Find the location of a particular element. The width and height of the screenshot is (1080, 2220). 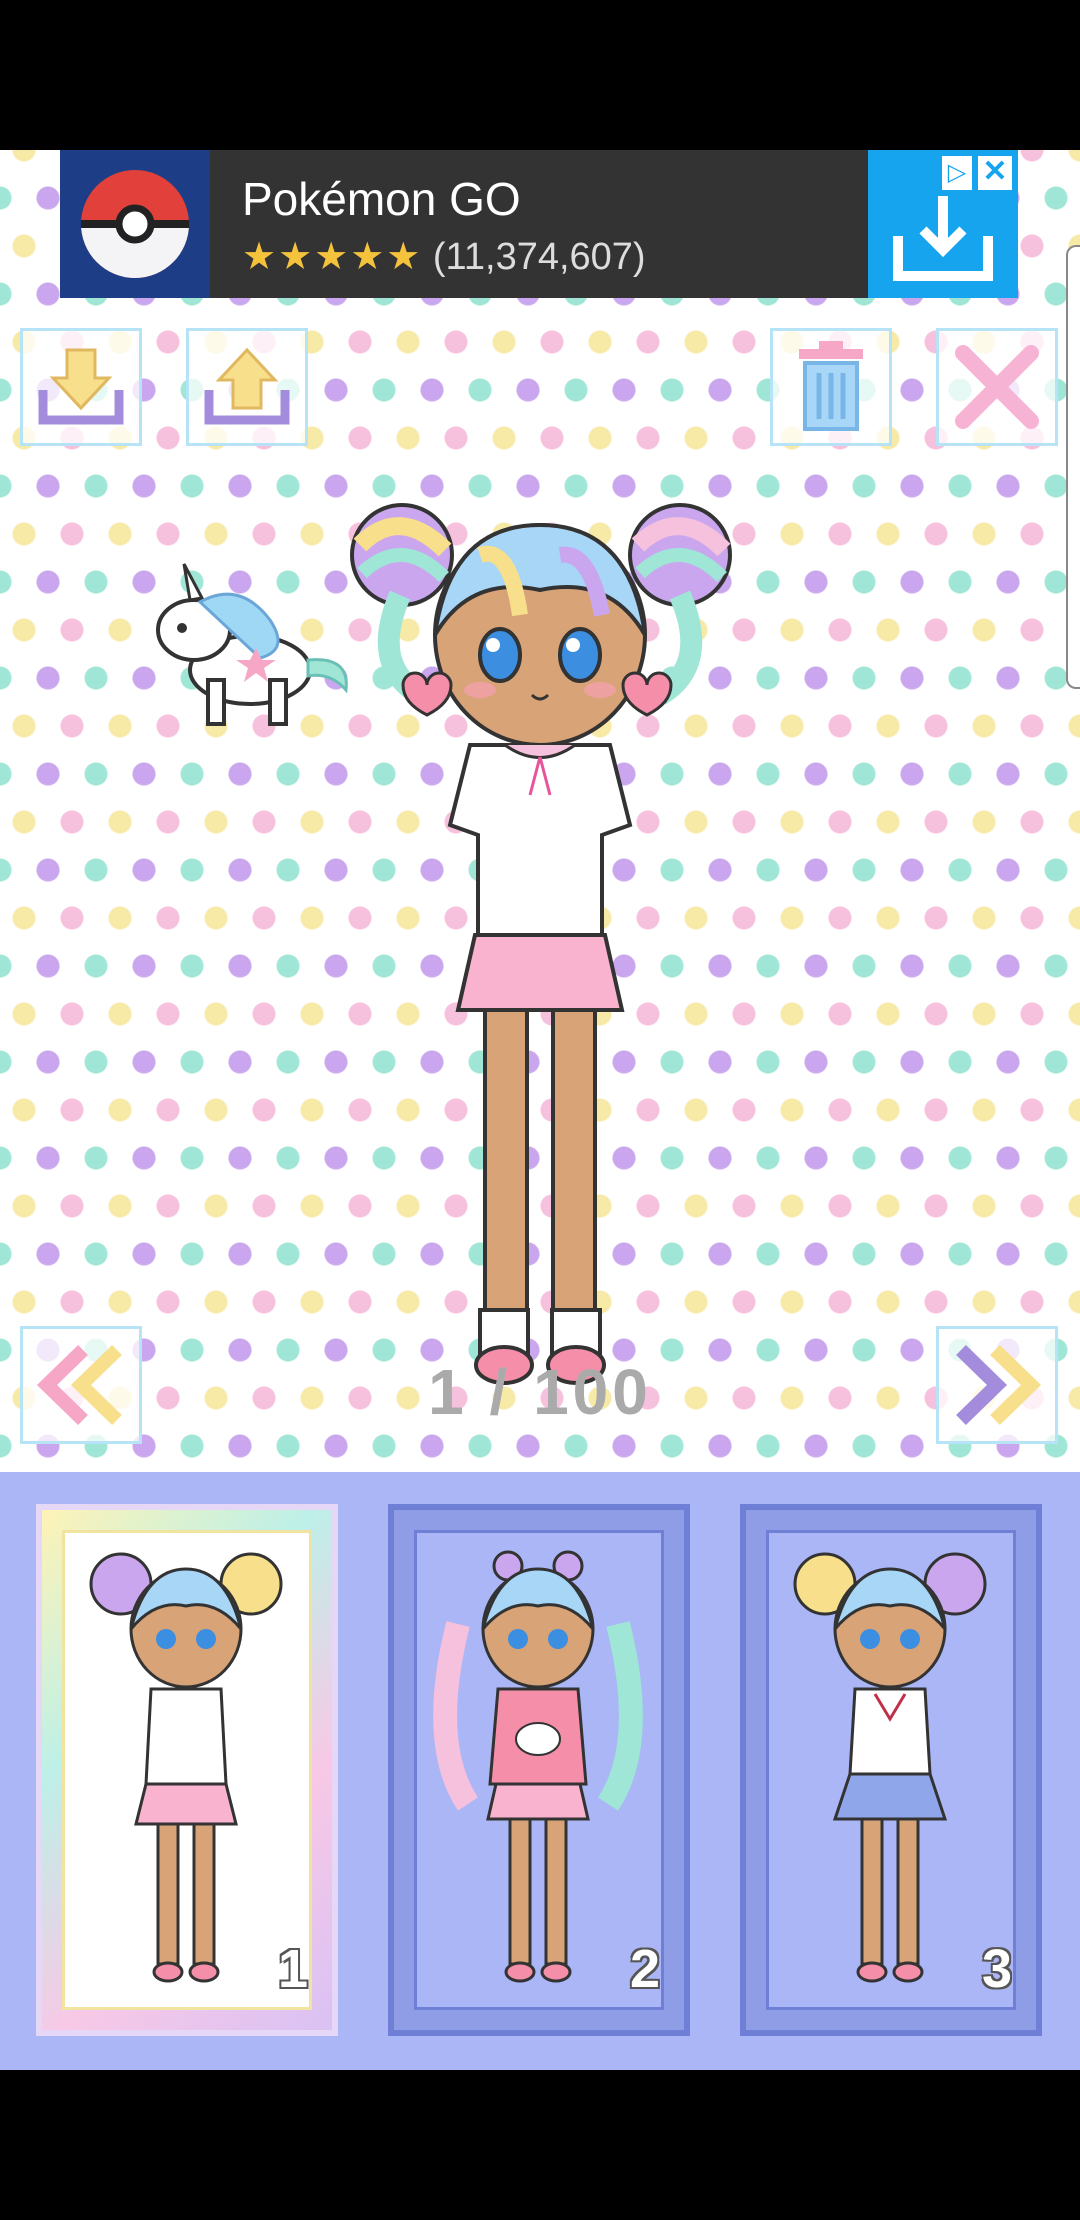

save-slot-2: 2 is located at coordinates (539, 1770).